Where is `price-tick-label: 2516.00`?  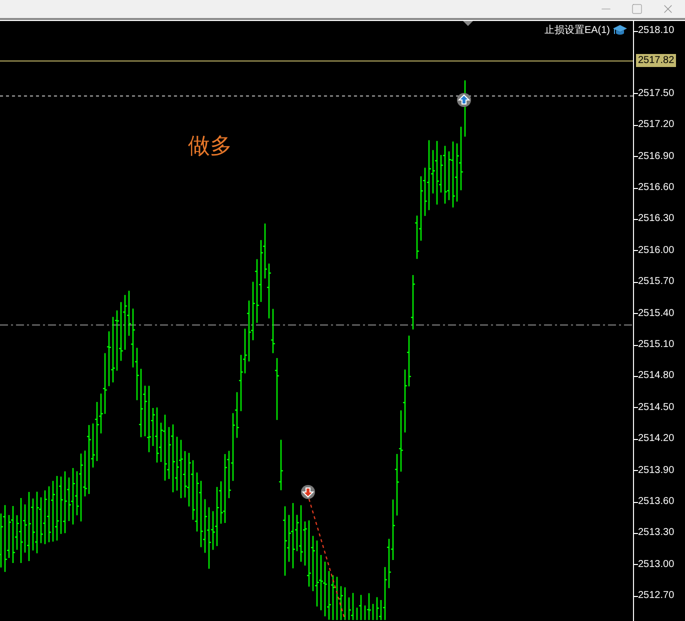 price-tick-label: 2516.00 is located at coordinates (656, 250).